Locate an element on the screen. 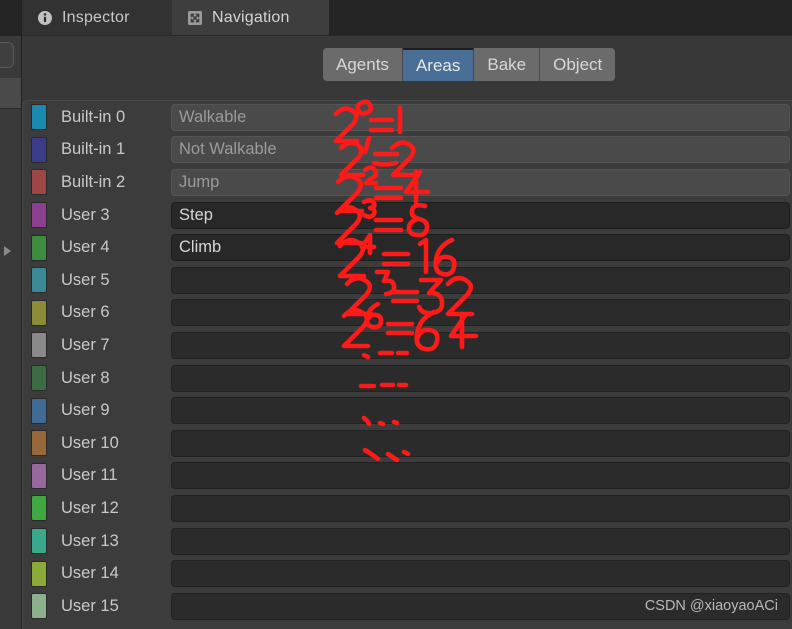 This screenshot has height=629, width=792. left-dock-divider is located at coordinates (11, 108).